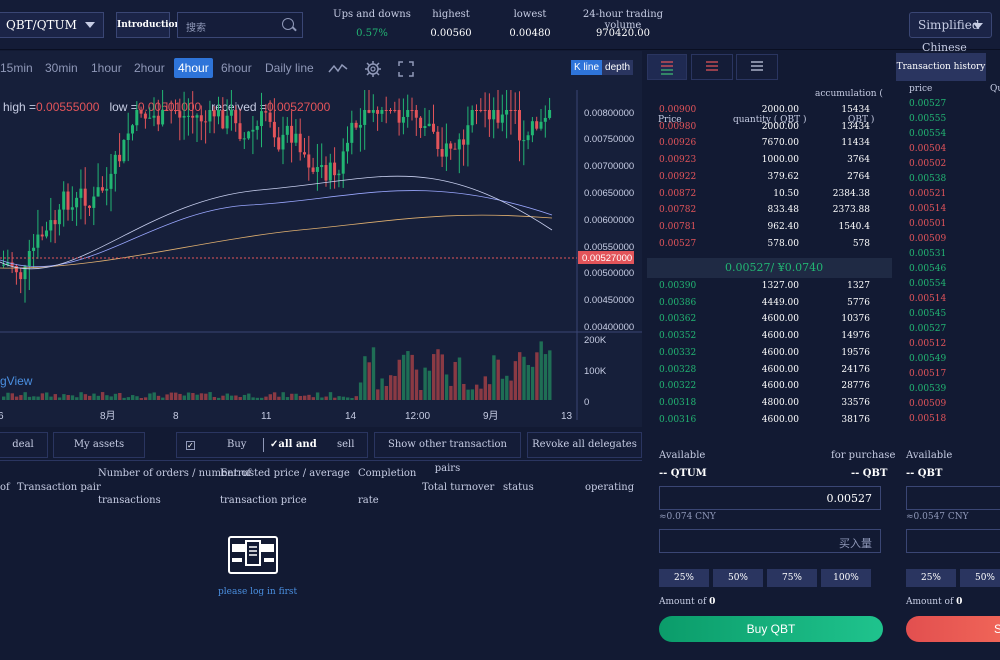 The width and height of the screenshot is (1000, 660). What do you see at coordinates (712, 602) in the screenshot?
I see `buy-amount-value: 0` at bounding box center [712, 602].